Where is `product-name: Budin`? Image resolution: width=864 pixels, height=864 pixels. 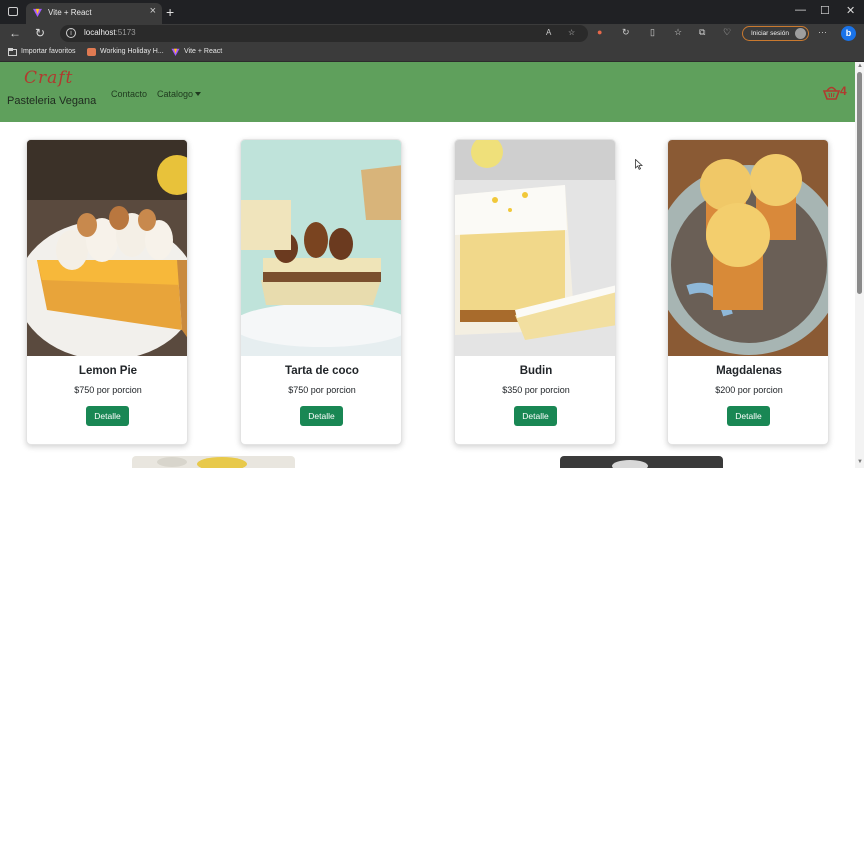
product-name: Budin is located at coordinates (536, 371).